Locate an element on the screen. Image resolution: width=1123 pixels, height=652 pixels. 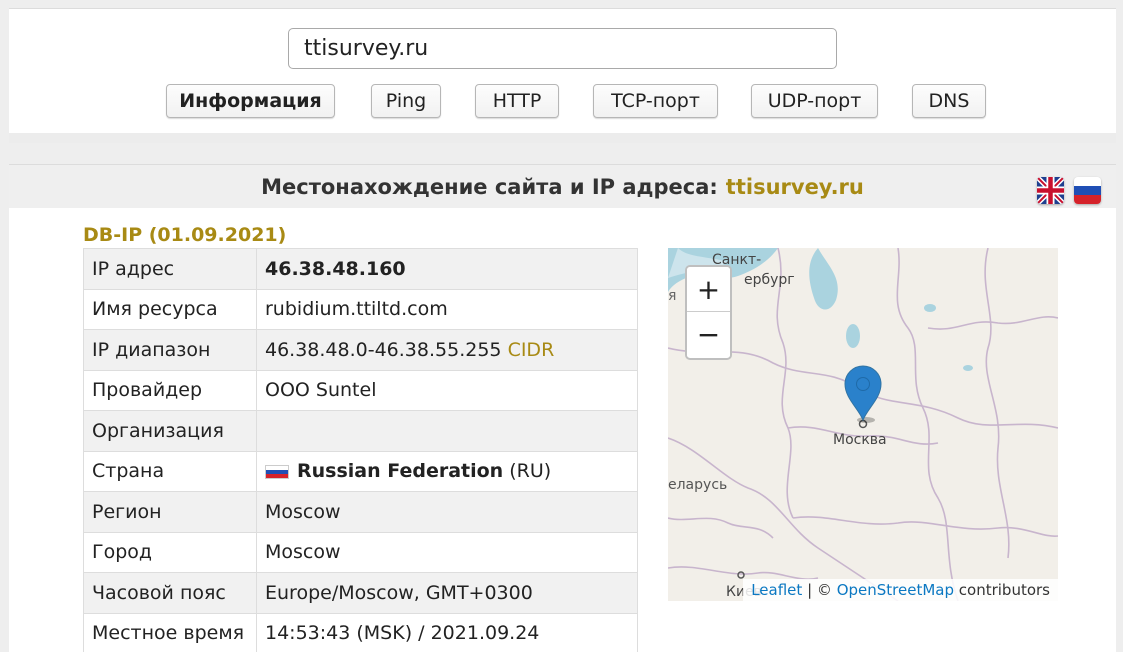
map-zoom-control: + − is located at coordinates (708, 312).